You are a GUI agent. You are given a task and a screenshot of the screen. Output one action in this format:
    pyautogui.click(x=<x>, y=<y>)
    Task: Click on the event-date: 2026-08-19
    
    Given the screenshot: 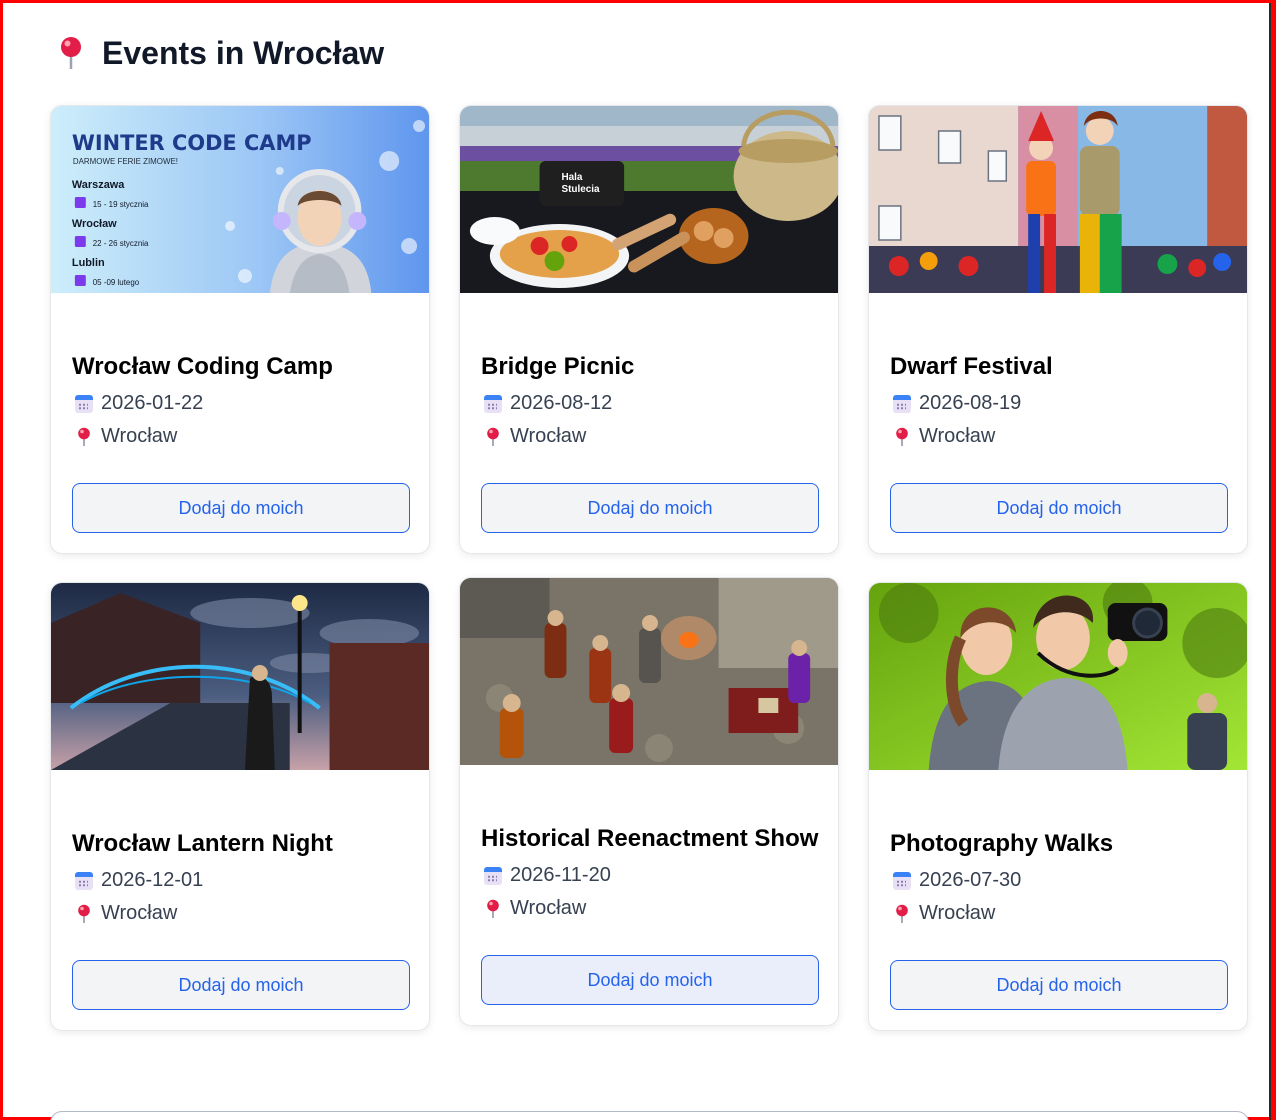 What is the action you would take?
    pyautogui.click(x=957, y=403)
    